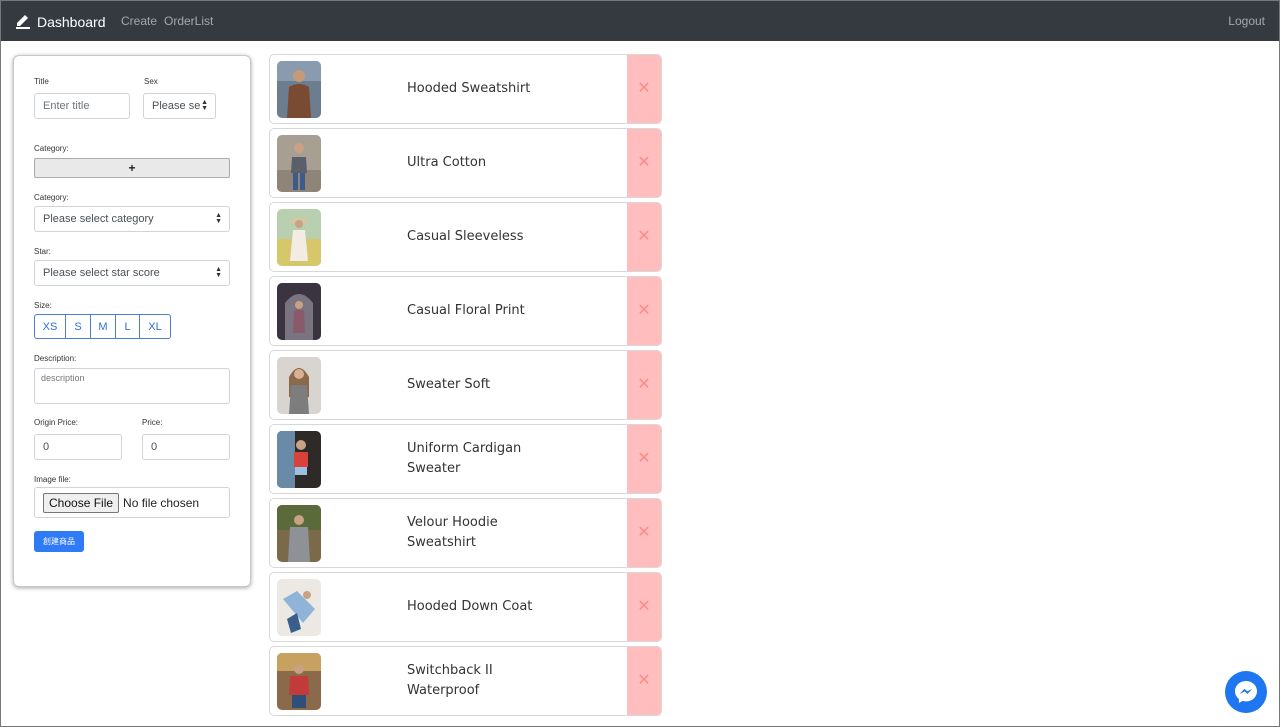 The image size is (1280, 727). Describe the element at coordinates (470, 606) in the screenshot. I see `product-title: Hooded Down Coat` at that location.